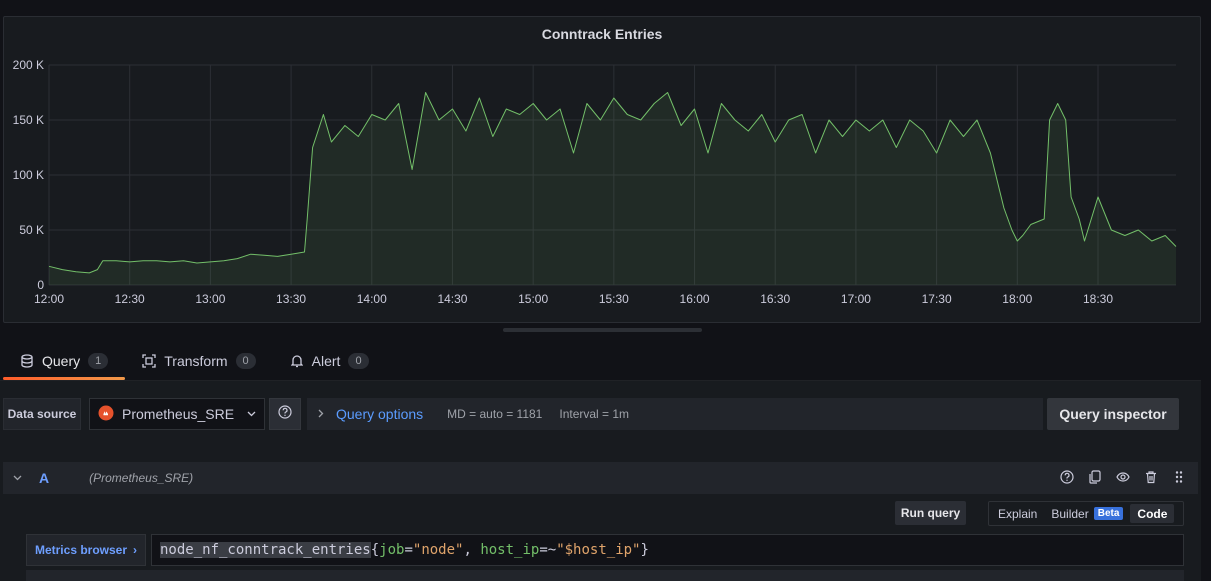 The width and height of the screenshot is (1211, 581). I want to click on query-open-brace: {, so click(375, 550).